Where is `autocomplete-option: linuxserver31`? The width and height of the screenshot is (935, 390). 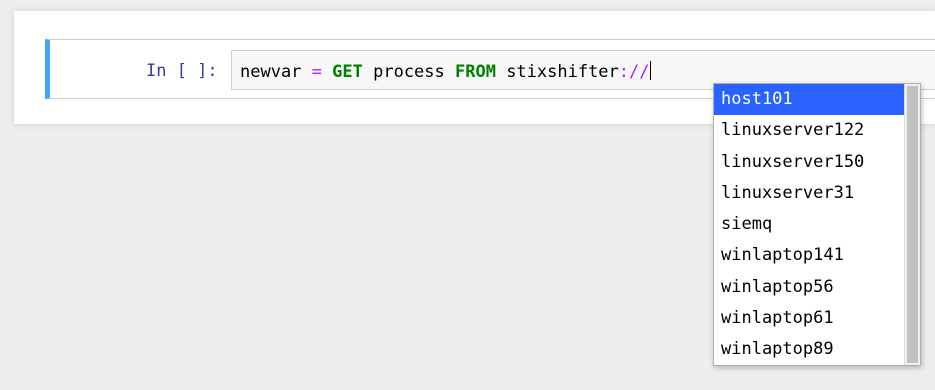
autocomplete-option: linuxserver31 is located at coordinates (810, 193).